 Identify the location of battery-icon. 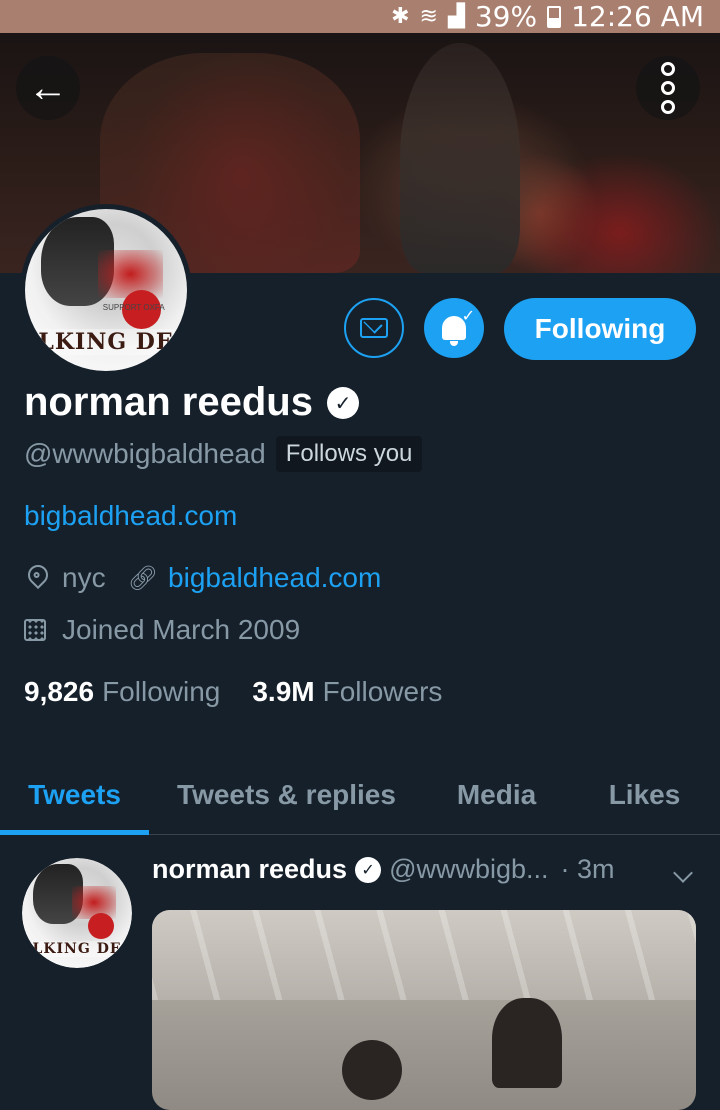
(554, 16).